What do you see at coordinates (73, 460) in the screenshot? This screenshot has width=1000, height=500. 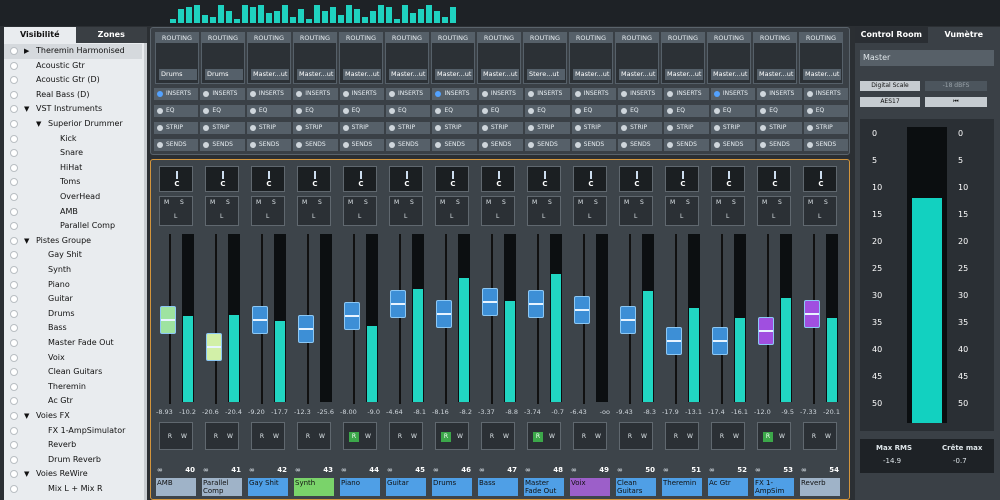 I see `tree-item: Drum Reverb` at bounding box center [73, 460].